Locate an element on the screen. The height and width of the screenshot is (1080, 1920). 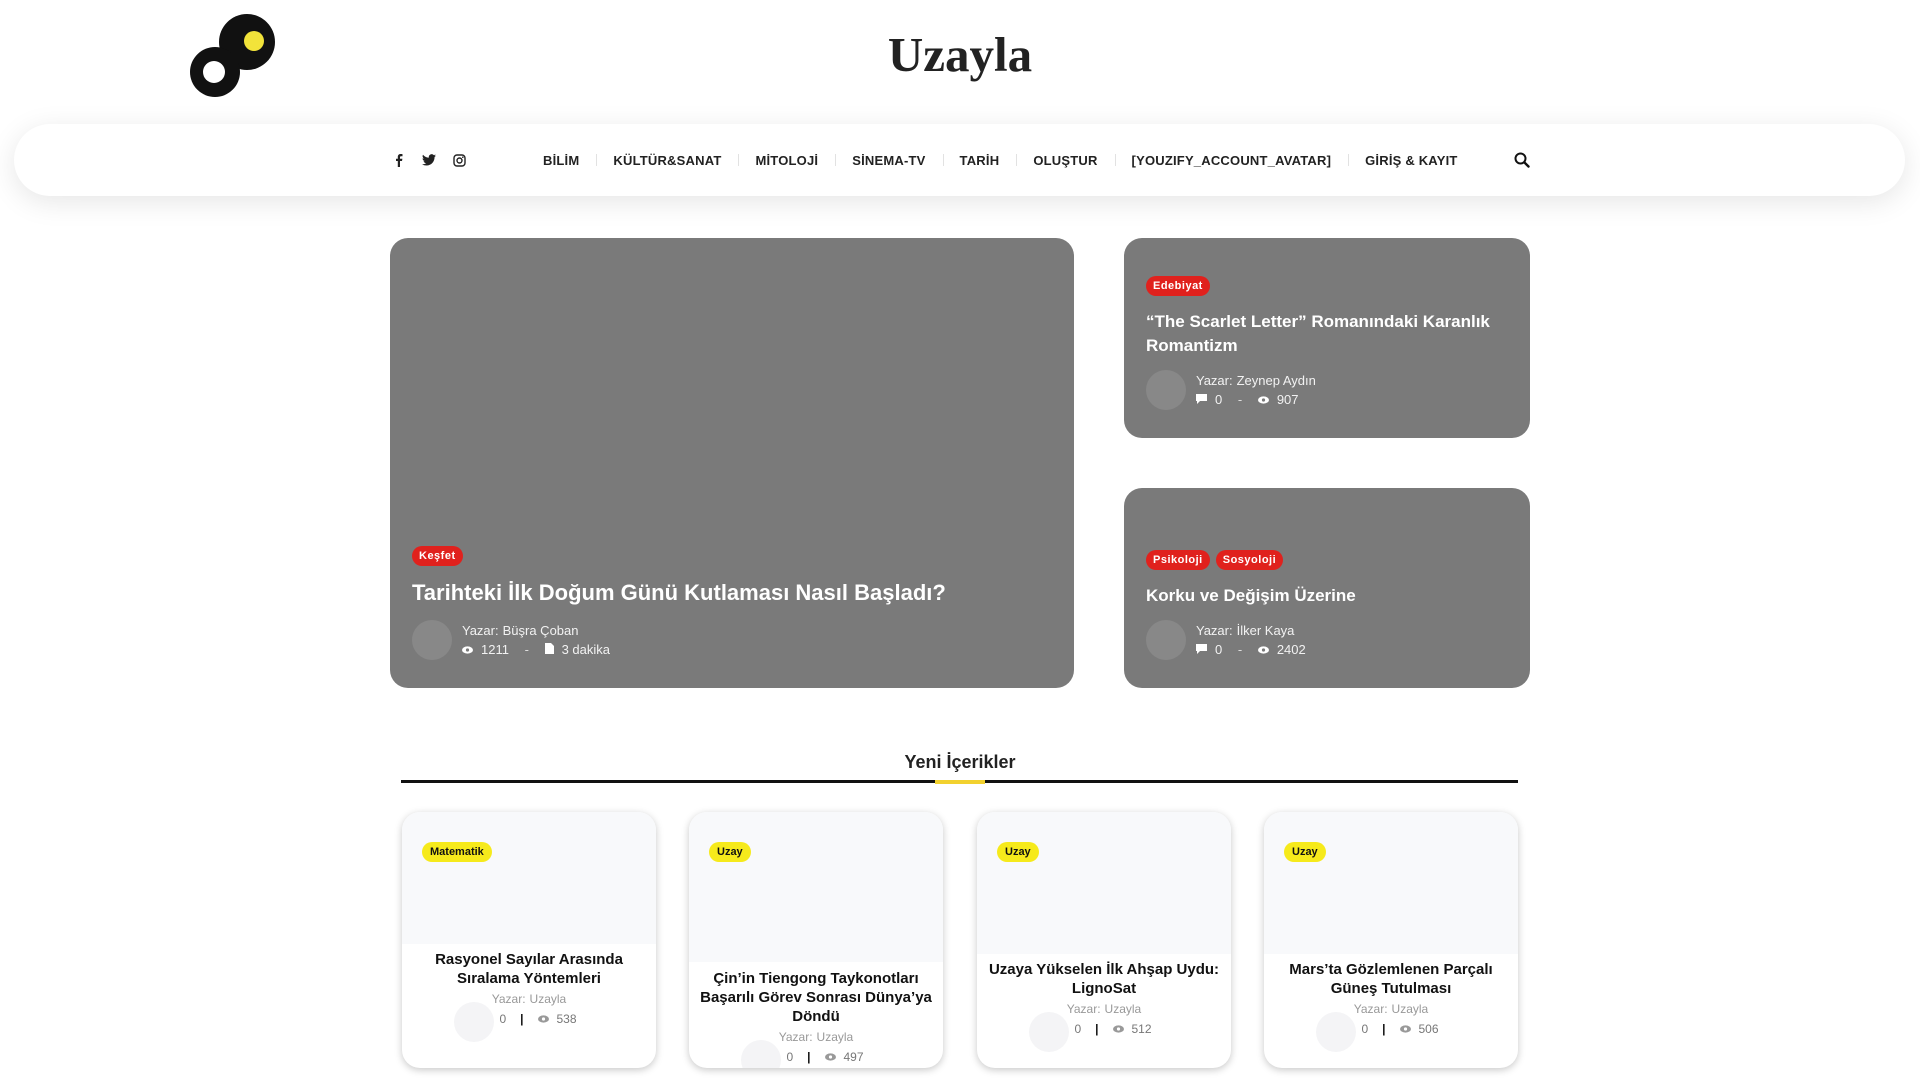
nav-item-account-avatar: [YOUZIFY_ACCOUNT_AVATAR] is located at coordinates (1231, 160).